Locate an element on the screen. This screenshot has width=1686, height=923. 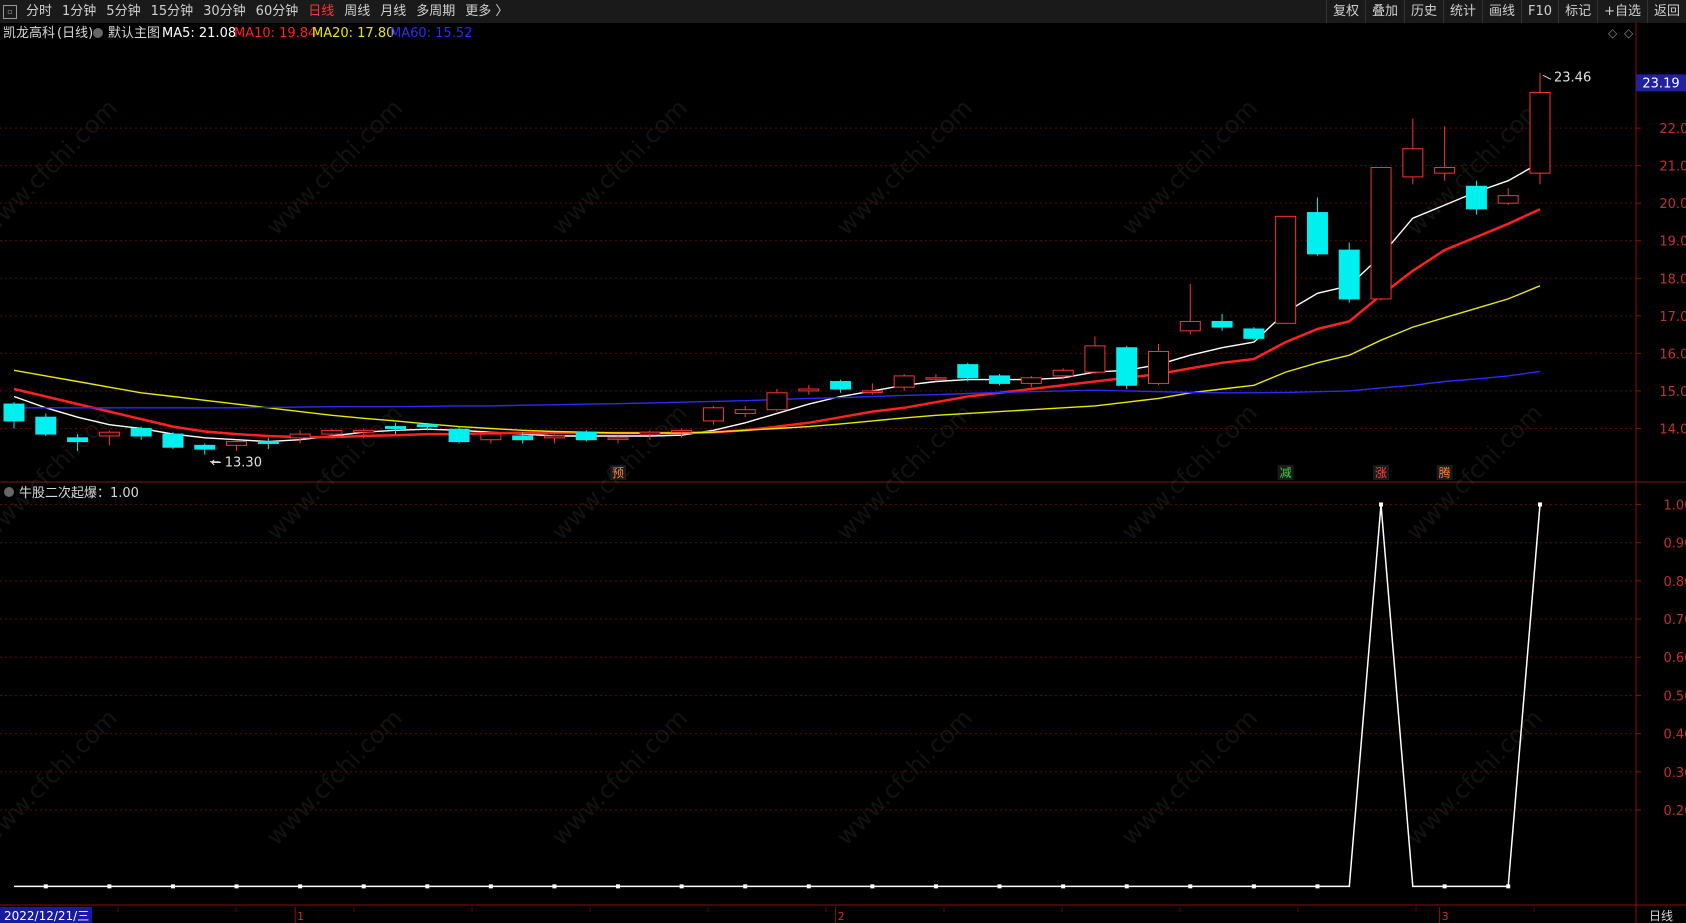
ma-value-label-1: MA10: 19.84 is located at coordinates (275, 33).